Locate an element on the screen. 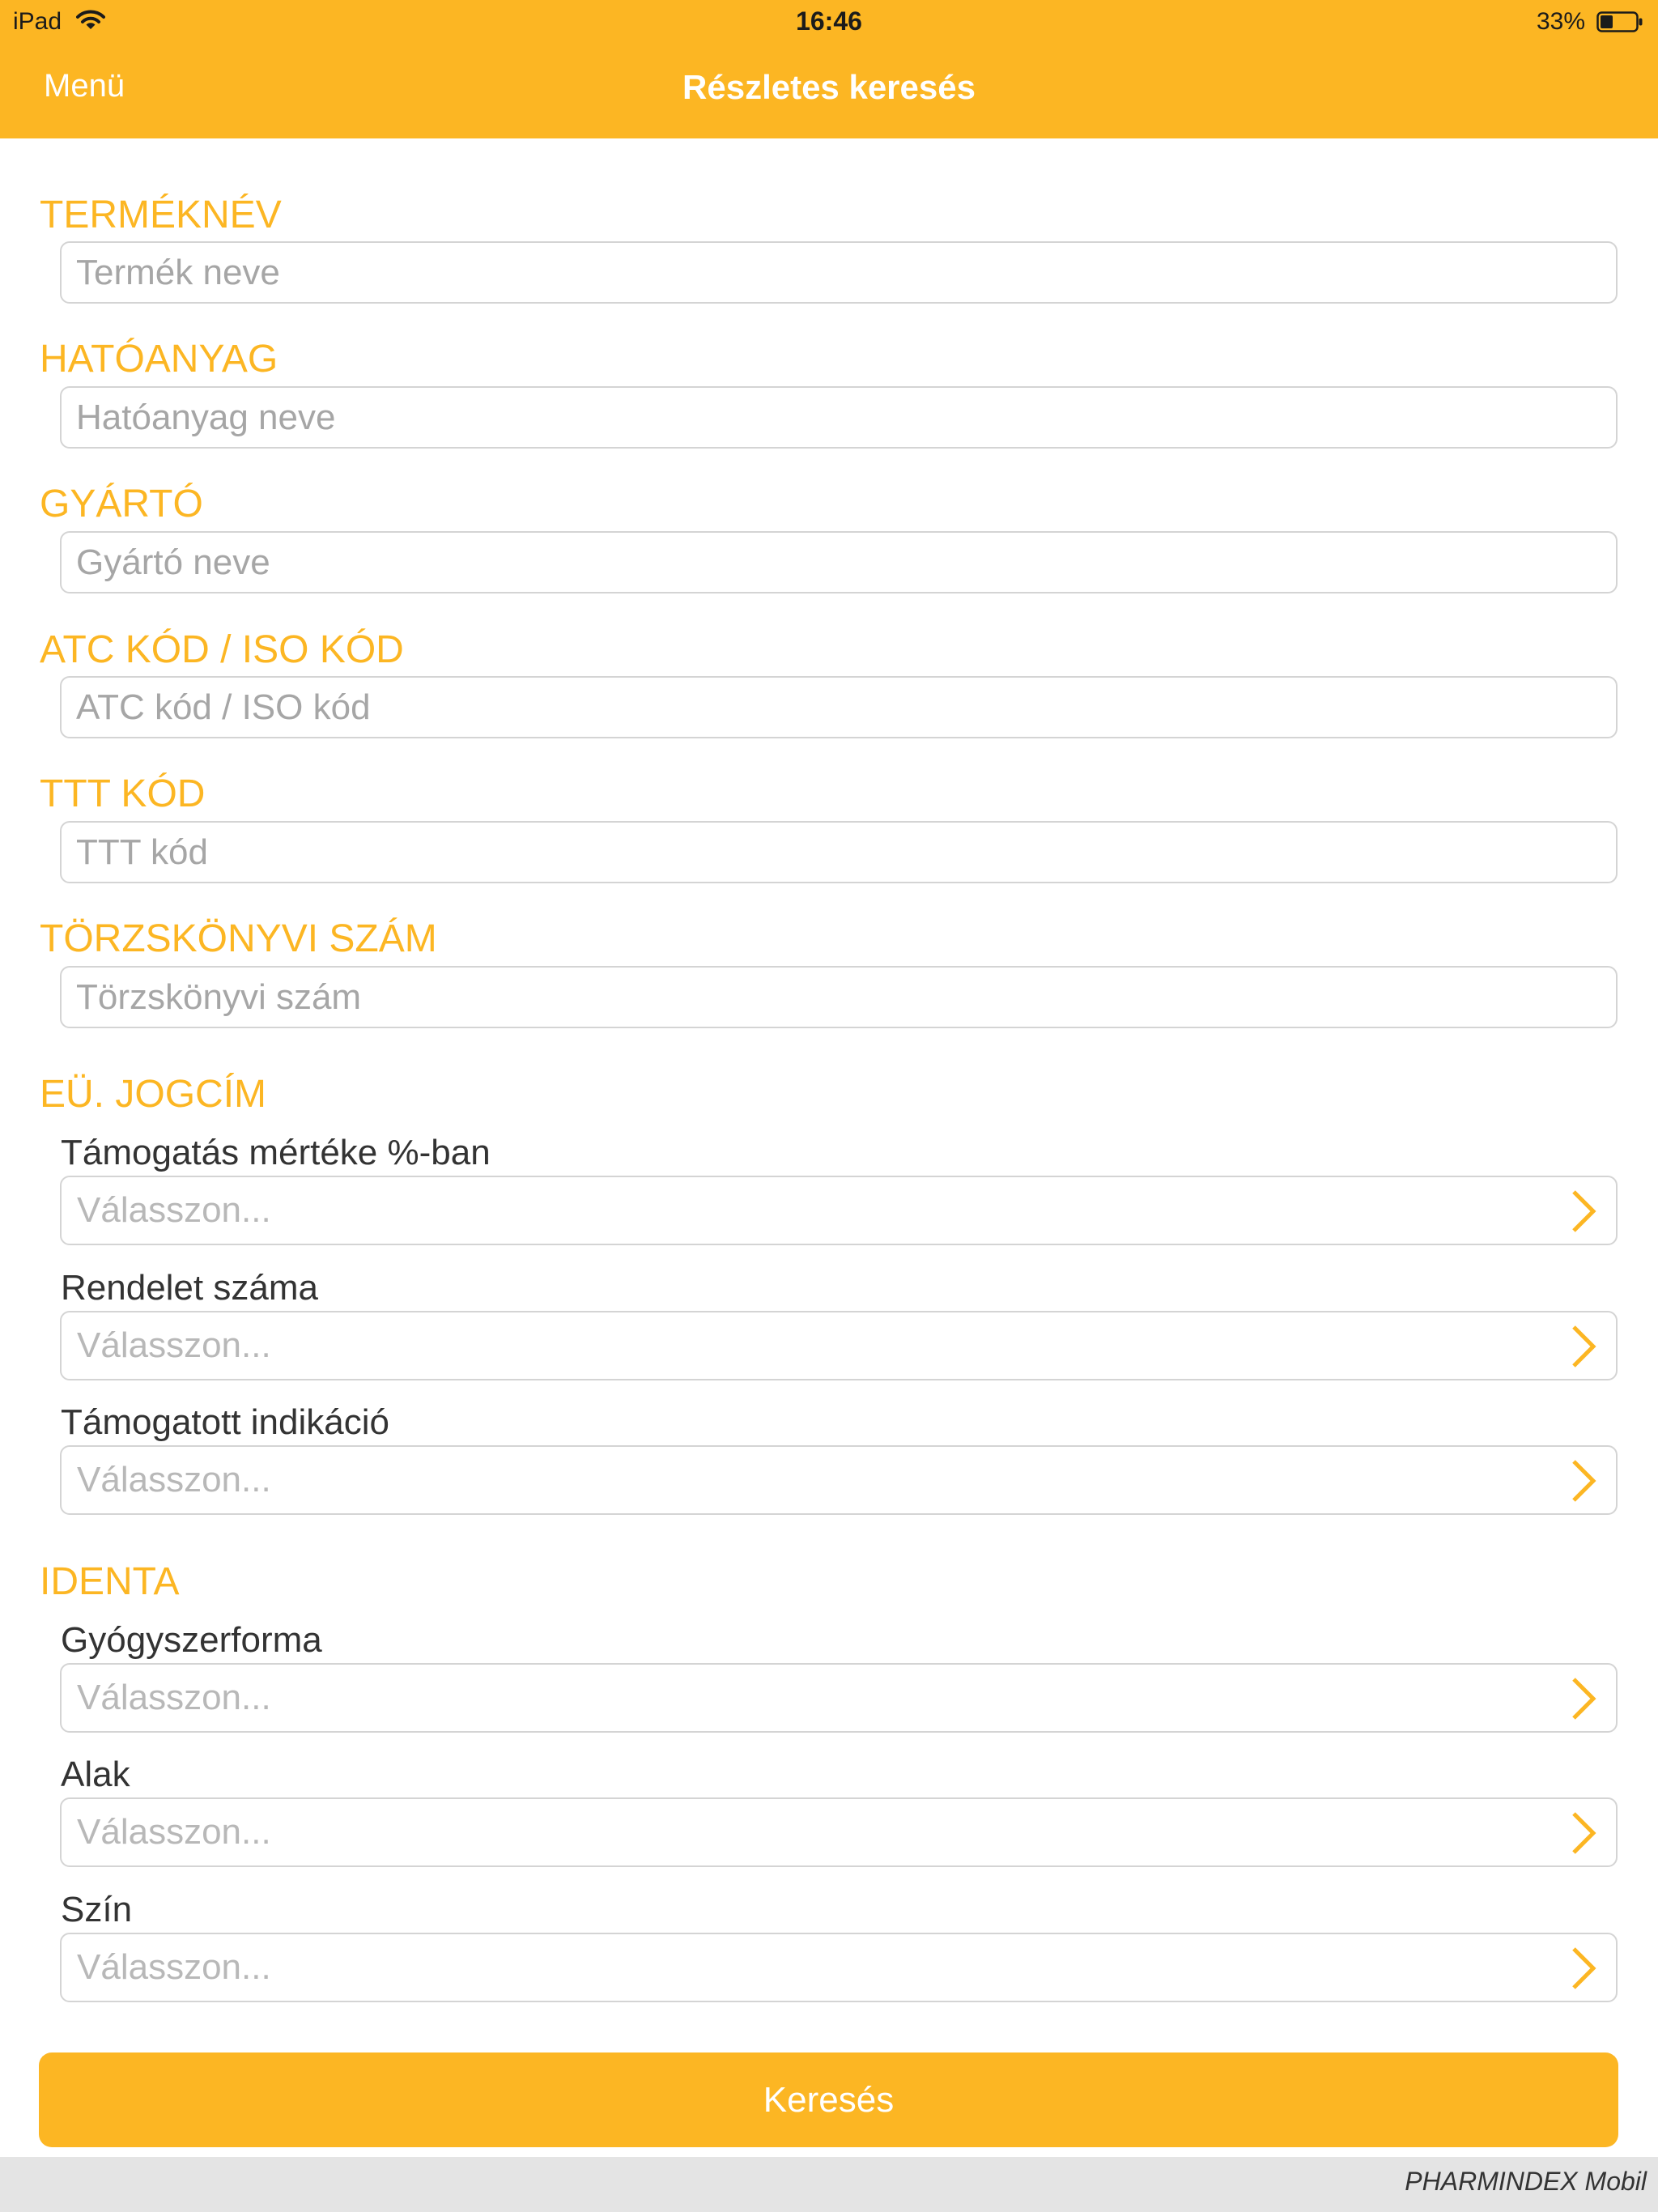  search-button: Keresés is located at coordinates (828, 2099).